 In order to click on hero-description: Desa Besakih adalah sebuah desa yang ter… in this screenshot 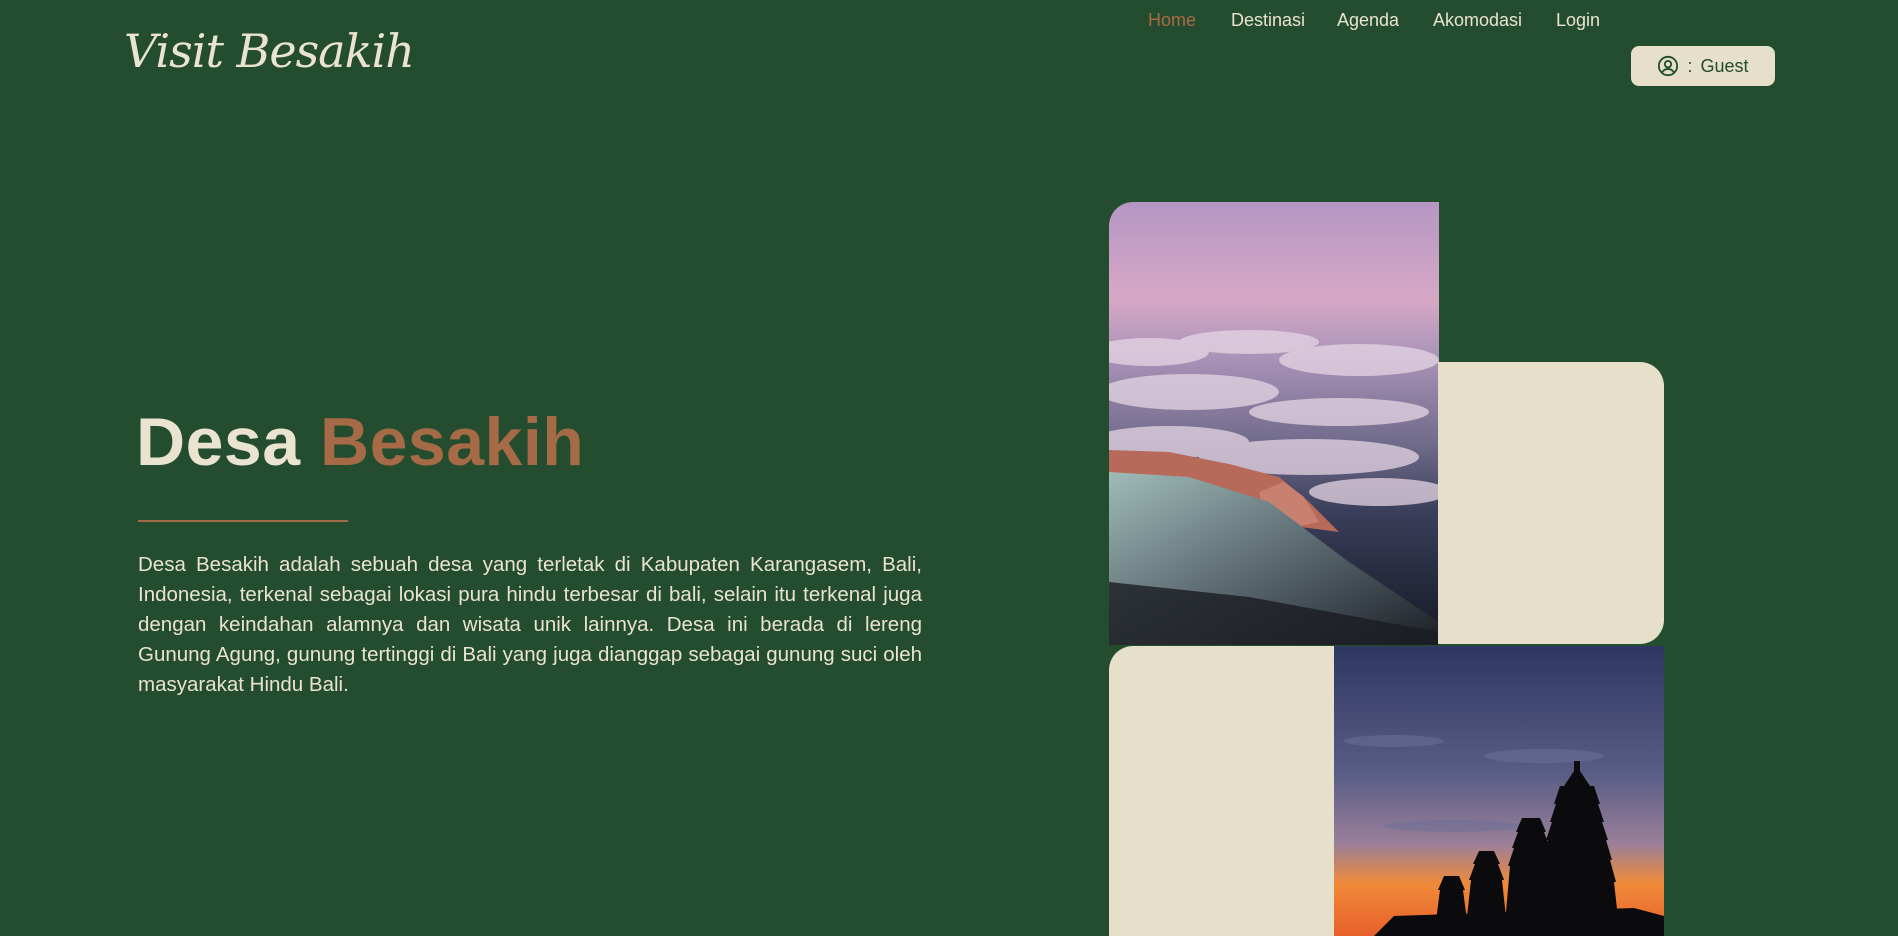, I will do `click(530, 624)`.